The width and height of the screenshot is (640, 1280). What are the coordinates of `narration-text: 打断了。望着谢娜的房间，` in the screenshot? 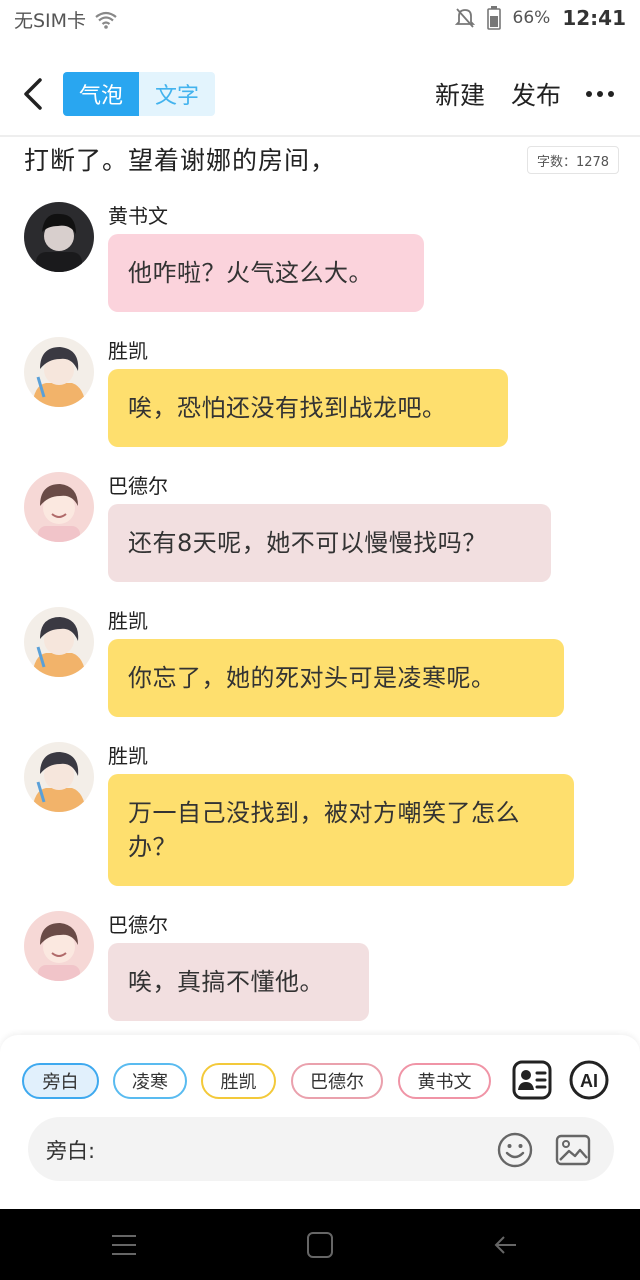 It's located at (180, 159).